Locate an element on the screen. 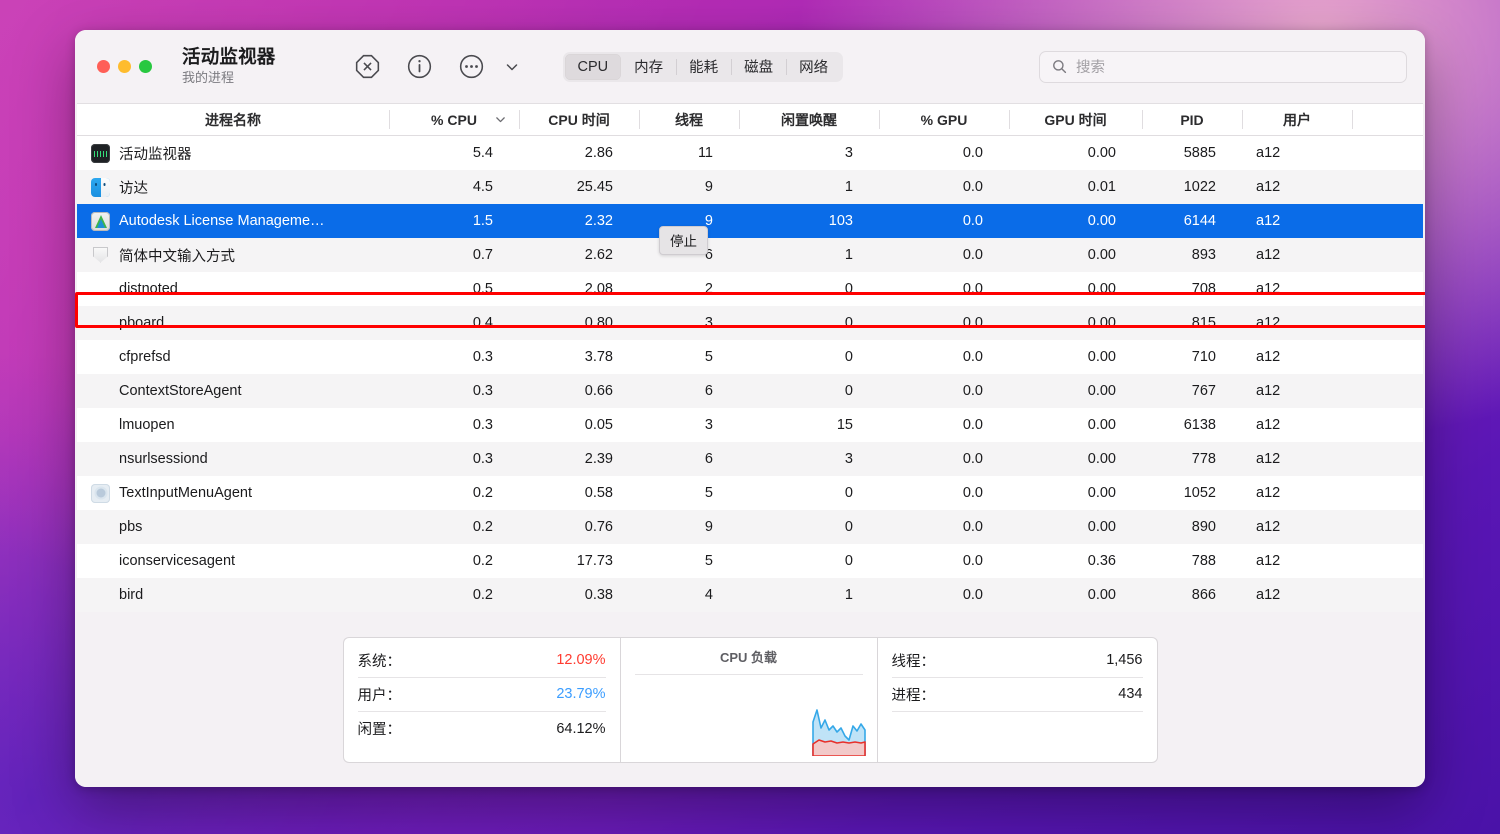 The width and height of the screenshot is (1500, 834). cell-pid: 6138 is located at coordinates (1199, 425).